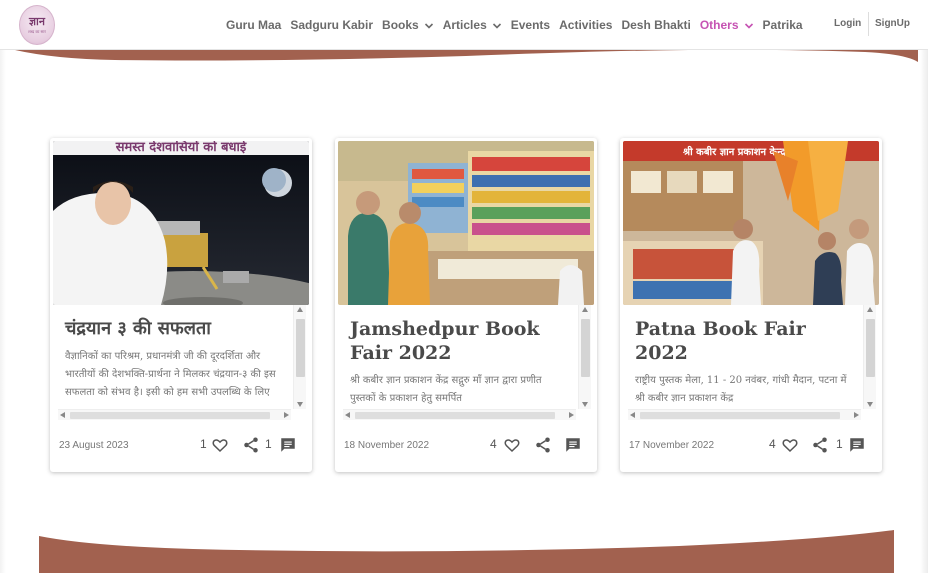 Image resolution: width=928 pixels, height=573 pixels. What do you see at coordinates (734, 151) in the screenshot?
I see `card-image-caption: श्री कबीर ज्ञान प्रकाशन केन्द्र` at bounding box center [734, 151].